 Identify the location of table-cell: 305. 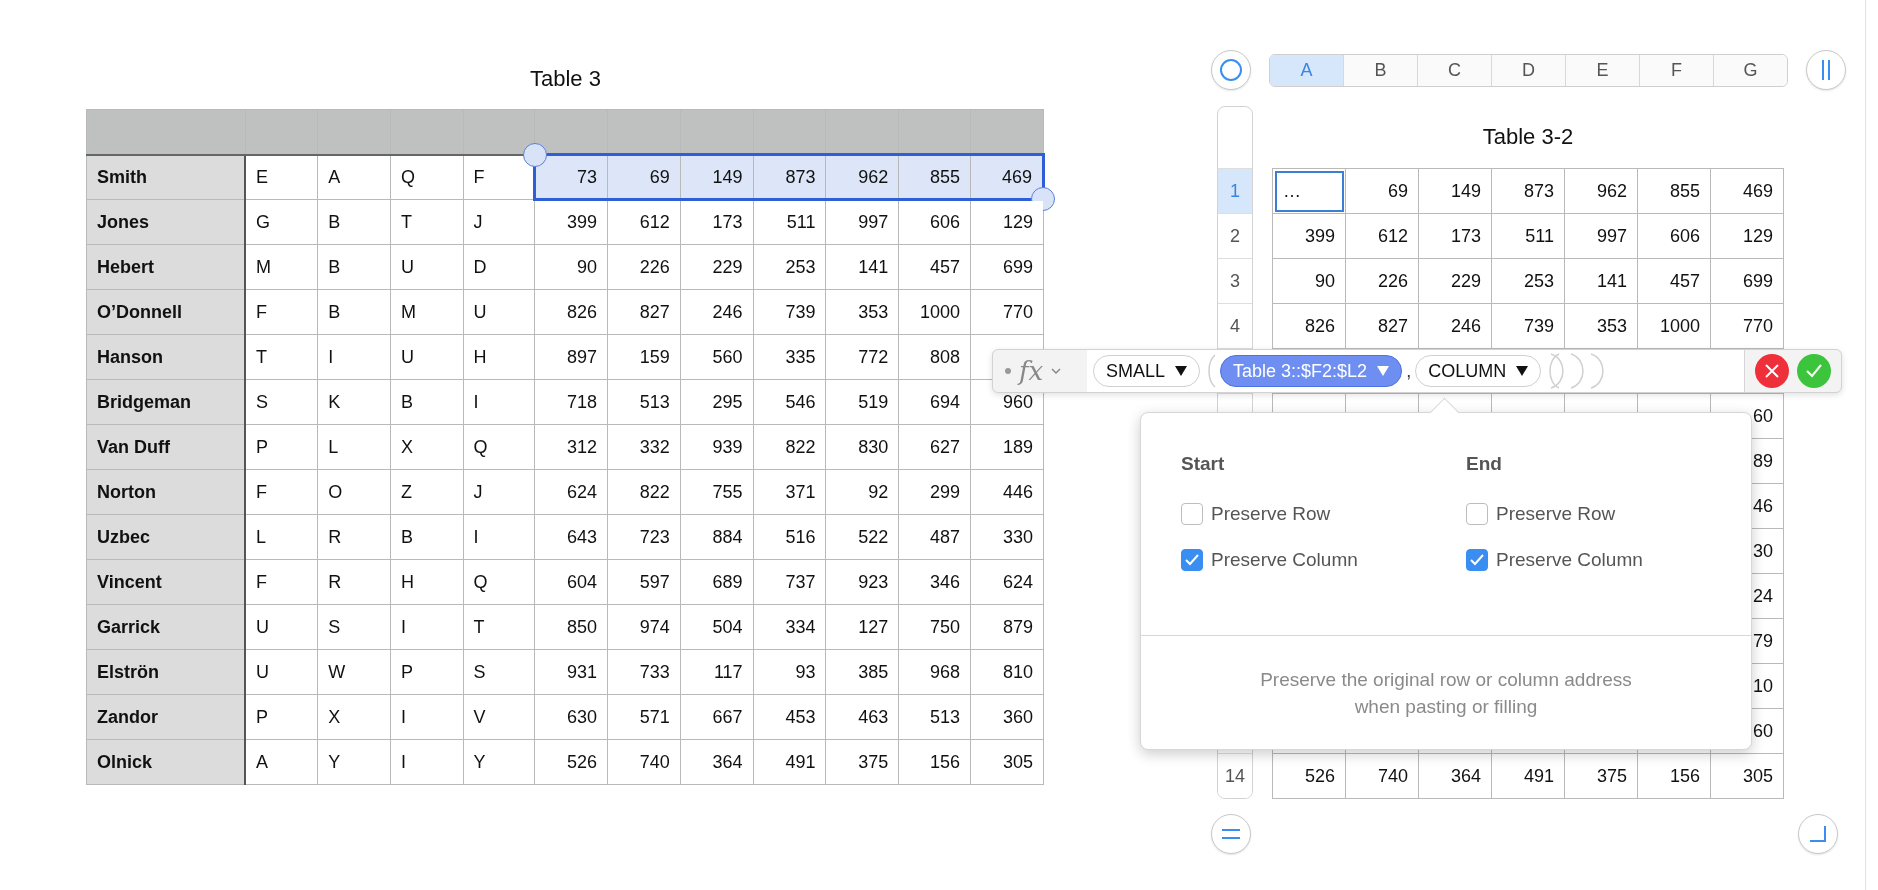
(1007, 762).